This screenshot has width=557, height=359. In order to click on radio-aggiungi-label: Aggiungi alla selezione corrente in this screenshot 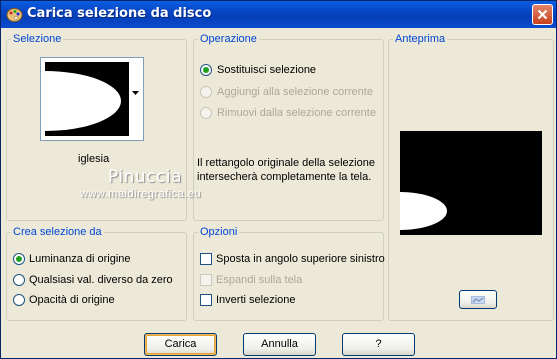, I will do `click(295, 92)`.